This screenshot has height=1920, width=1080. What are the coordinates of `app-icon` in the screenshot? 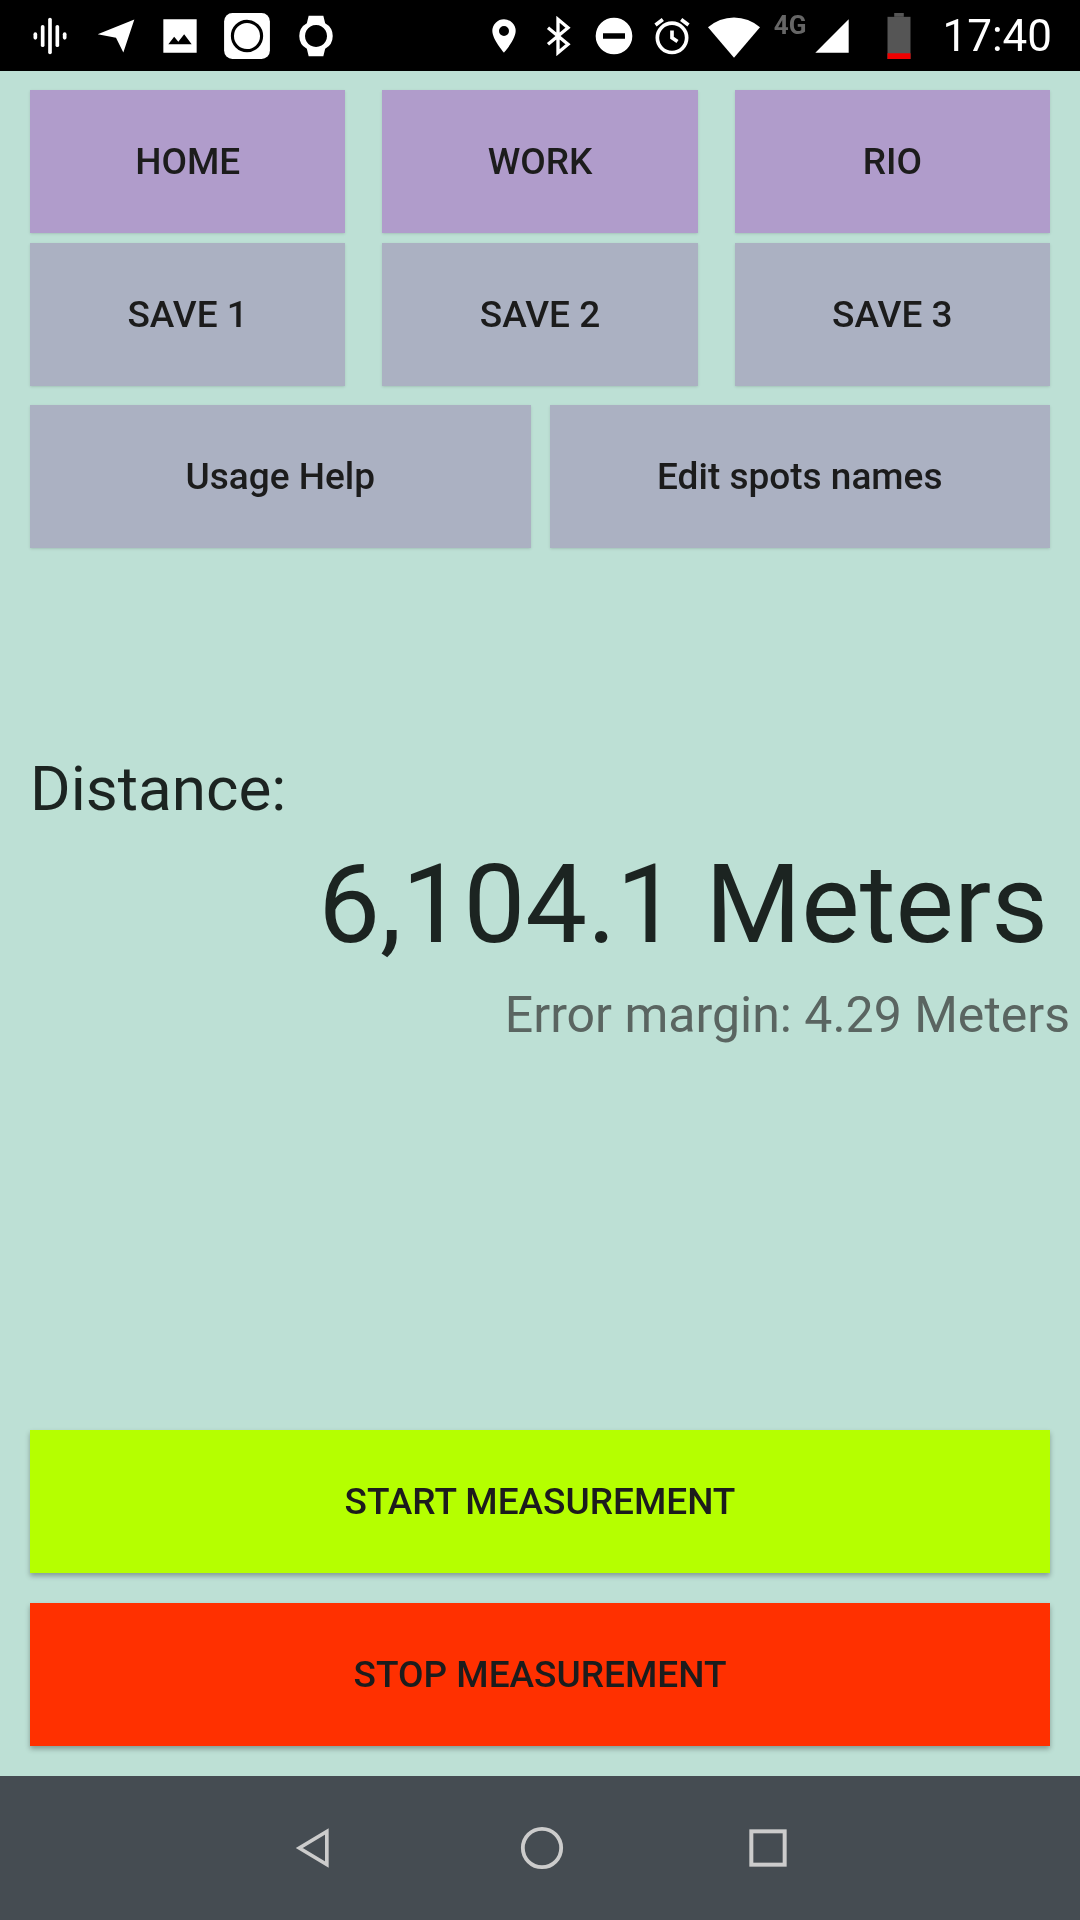 It's located at (247, 35).